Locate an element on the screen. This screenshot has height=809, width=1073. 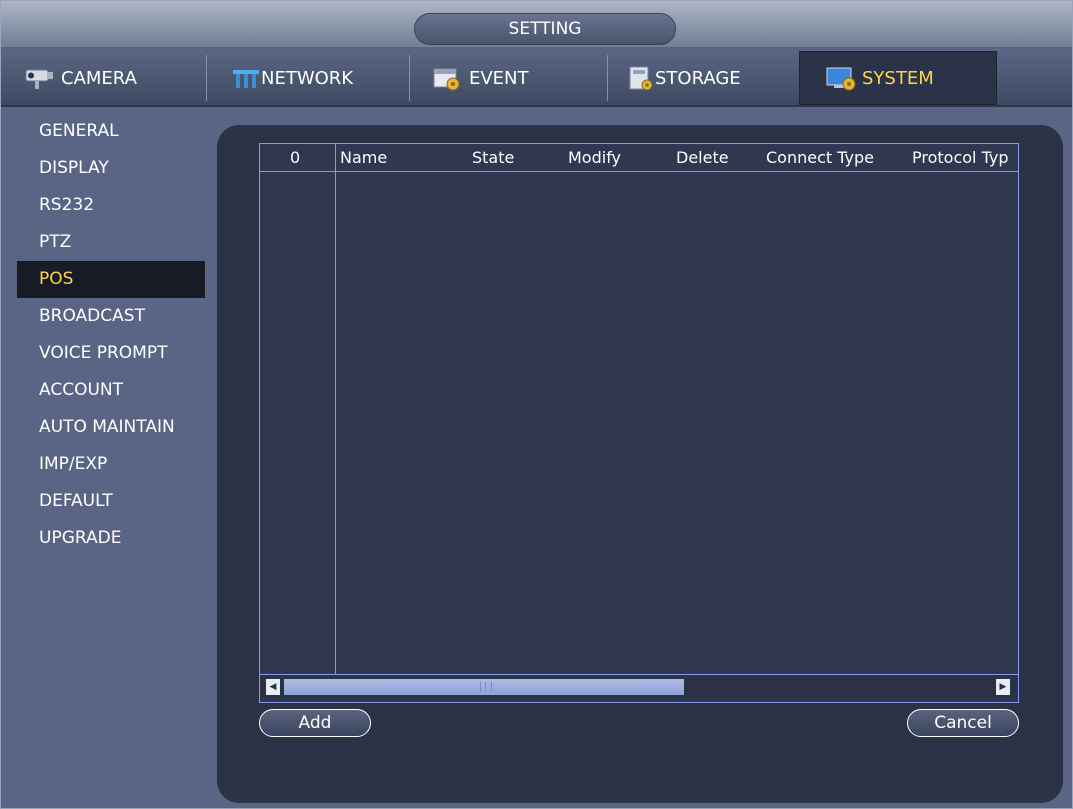
tab-system: SYSTEM is located at coordinates (898, 78).